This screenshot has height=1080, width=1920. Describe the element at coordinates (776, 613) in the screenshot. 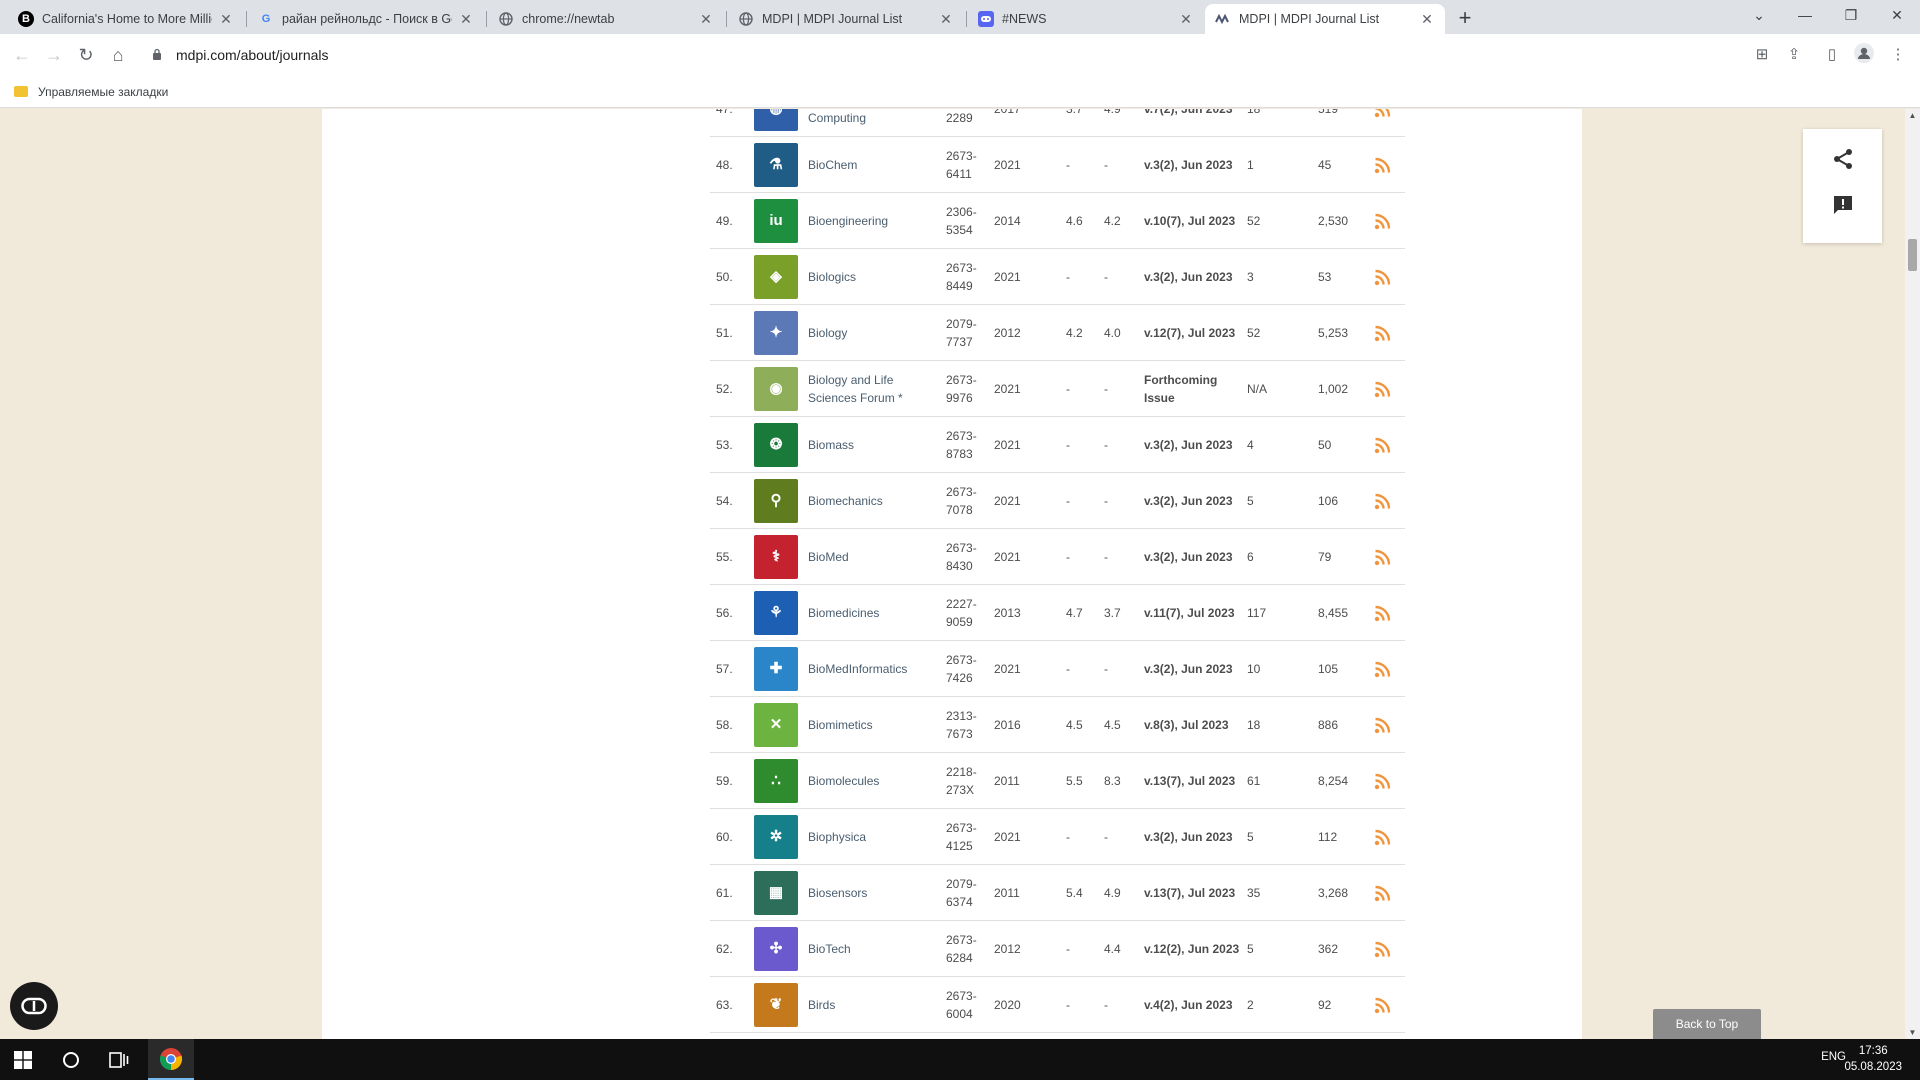

I see `journal-cover: ⚘` at that location.